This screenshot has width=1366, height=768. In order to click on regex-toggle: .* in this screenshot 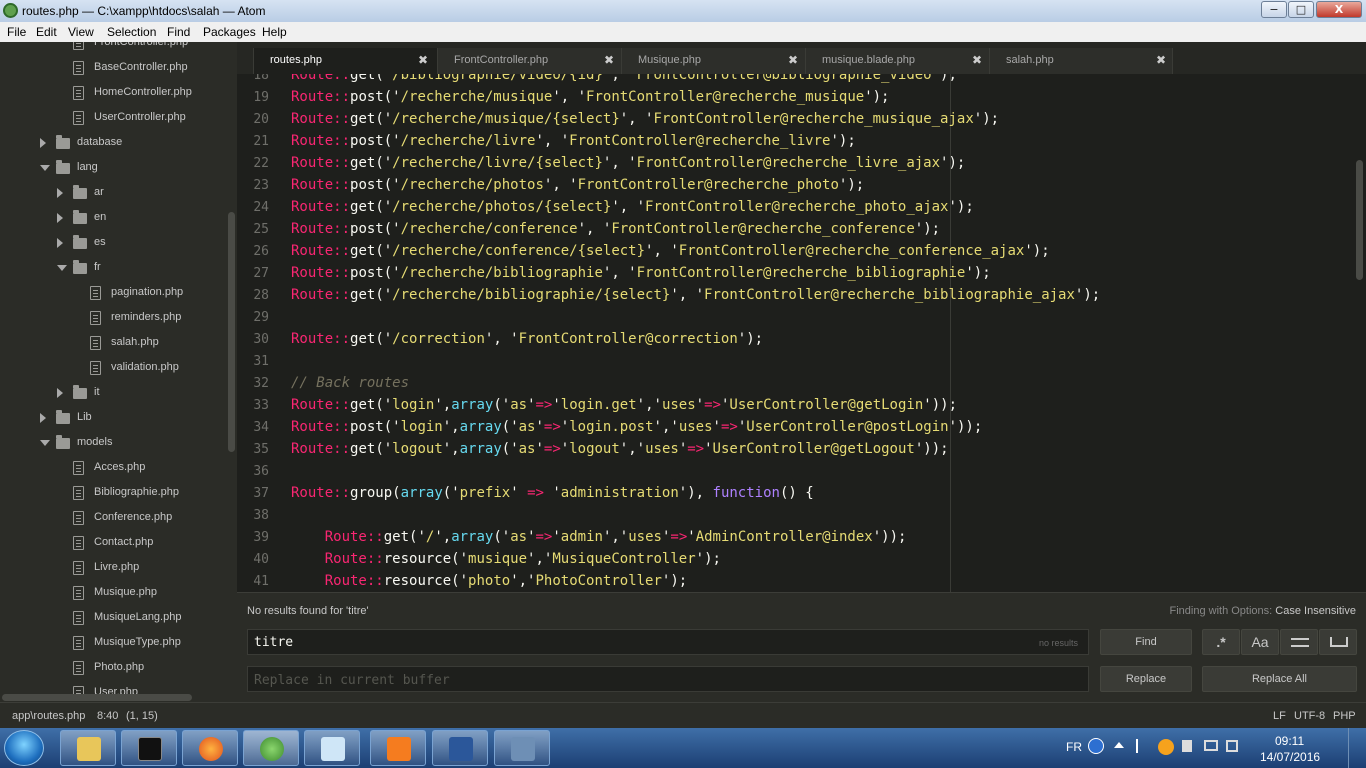, I will do `click(1221, 642)`.